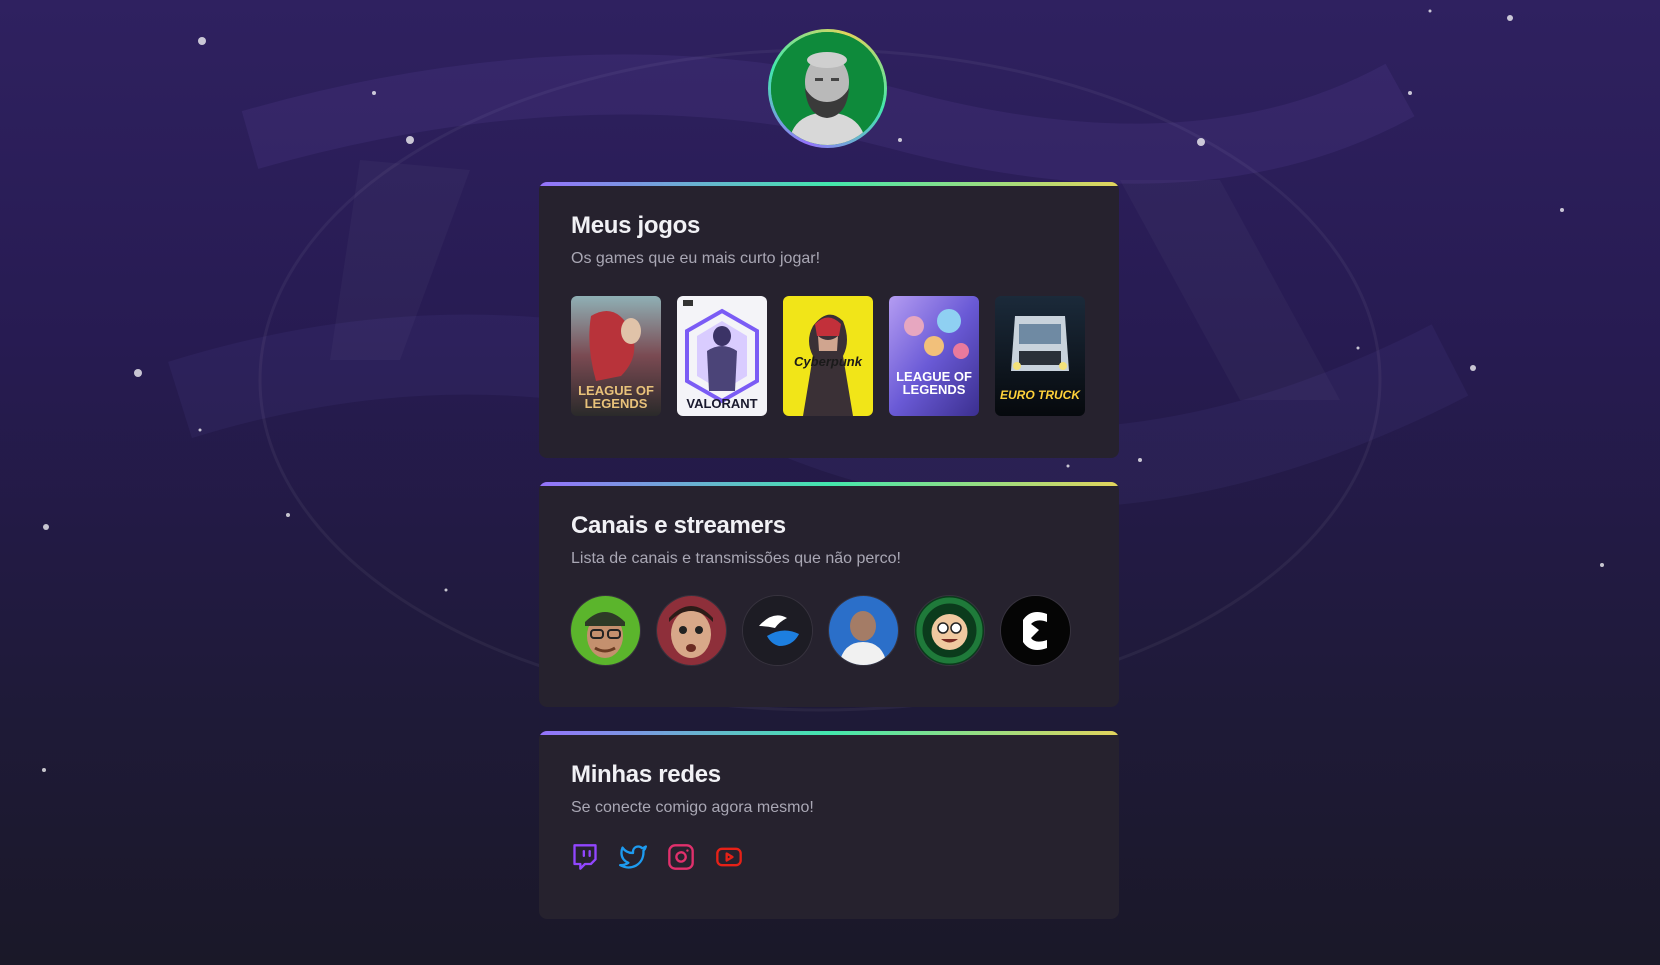 This screenshot has height=965, width=1660. What do you see at coordinates (722, 403) in the screenshot?
I see `game-title: VALORANT` at bounding box center [722, 403].